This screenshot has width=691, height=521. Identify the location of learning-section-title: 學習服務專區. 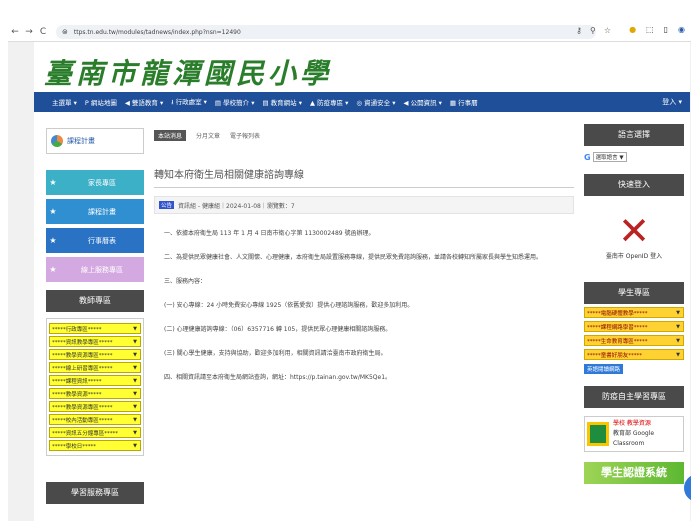
(95, 493).